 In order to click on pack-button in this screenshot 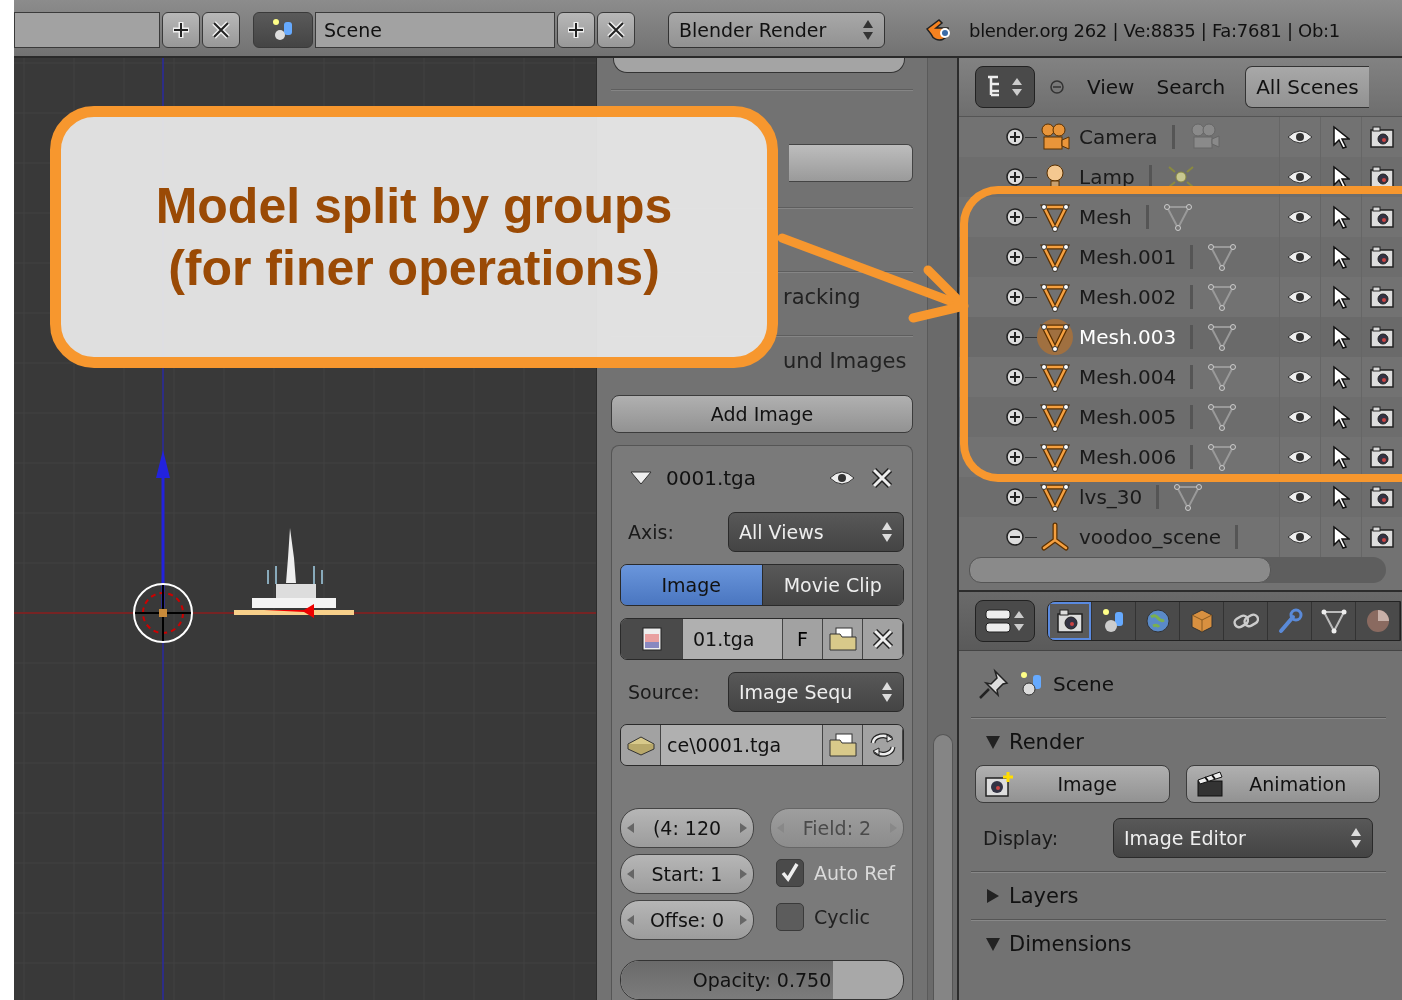, I will do `click(641, 745)`.